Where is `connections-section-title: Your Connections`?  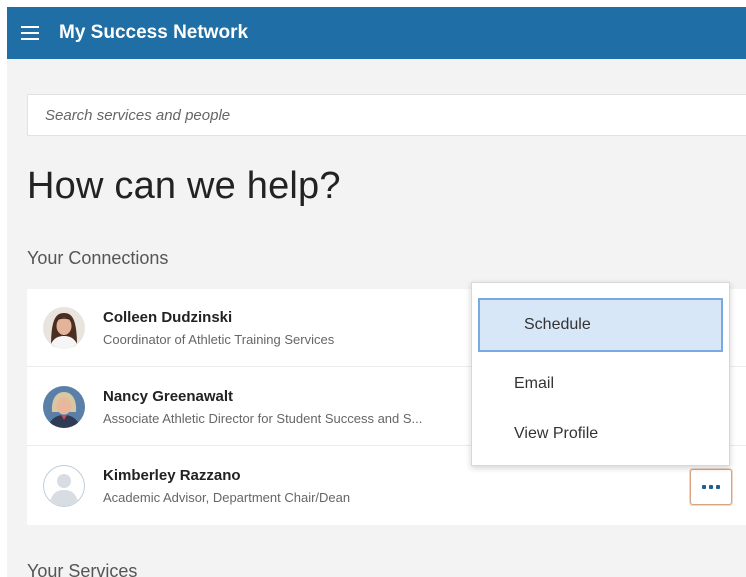
connections-section-title: Your Connections is located at coordinates (98, 258).